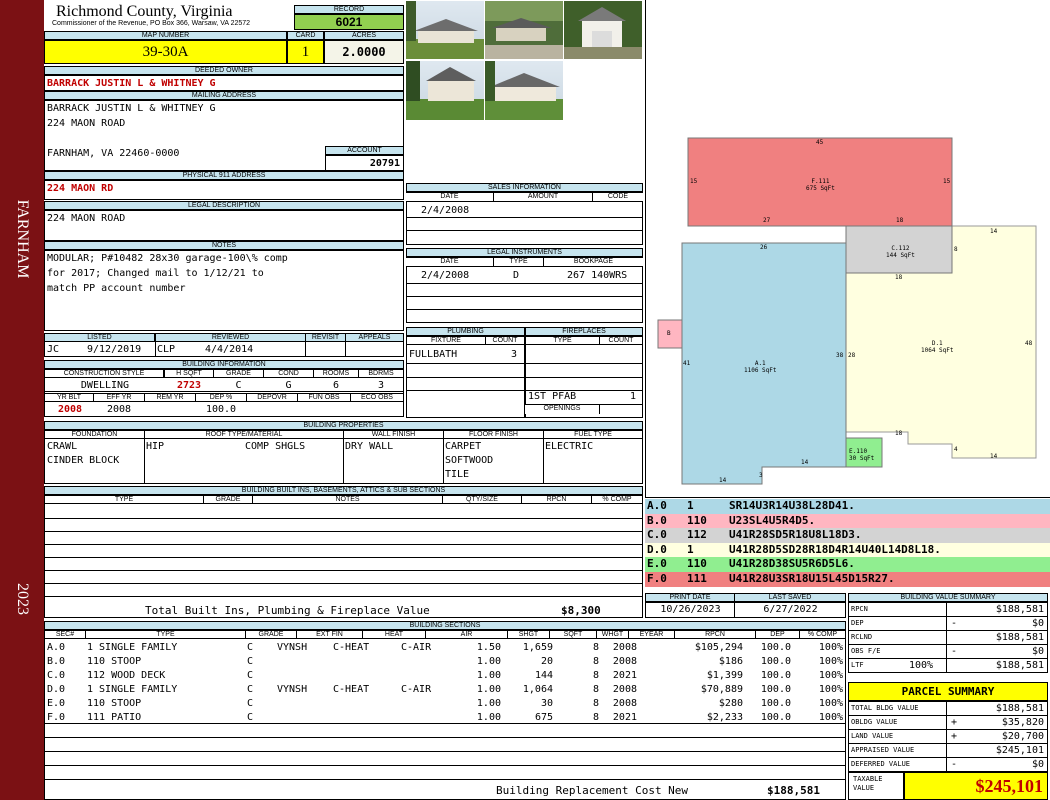 The width and height of the screenshot is (1050, 800). What do you see at coordinates (224, 245) in the screenshot?
I see `notes-label: NOTES` at bounding box center [224, 245].